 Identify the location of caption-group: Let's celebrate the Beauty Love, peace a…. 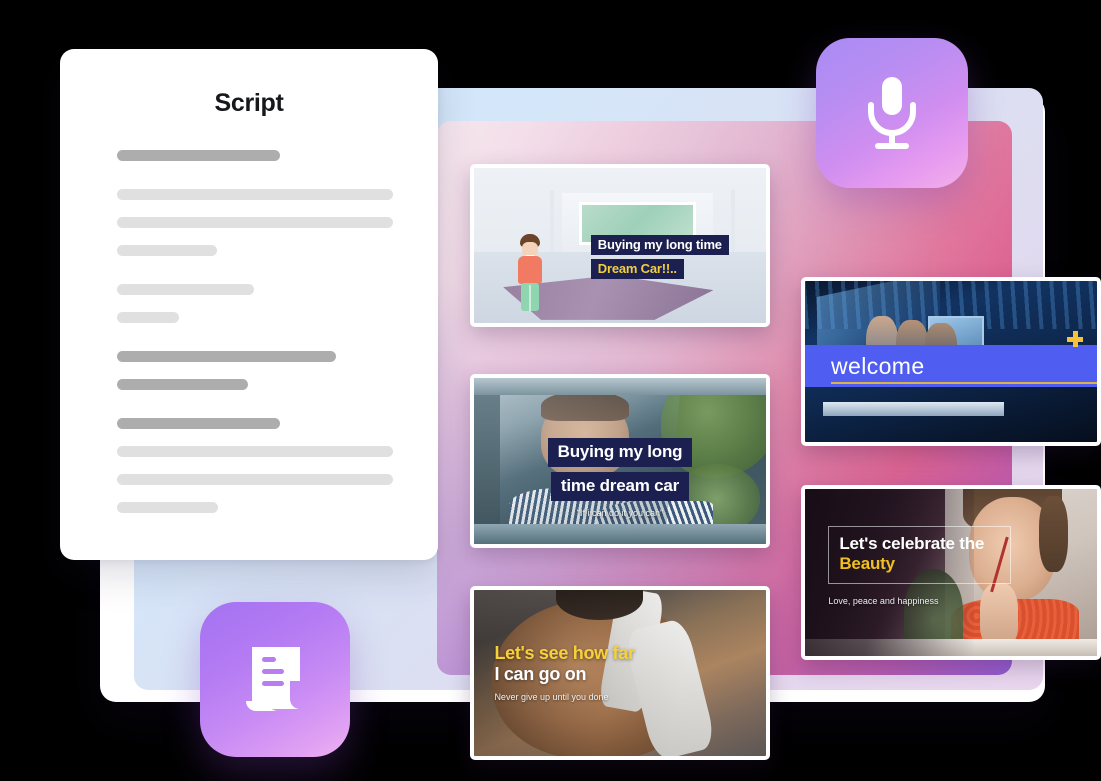
(920, 565).